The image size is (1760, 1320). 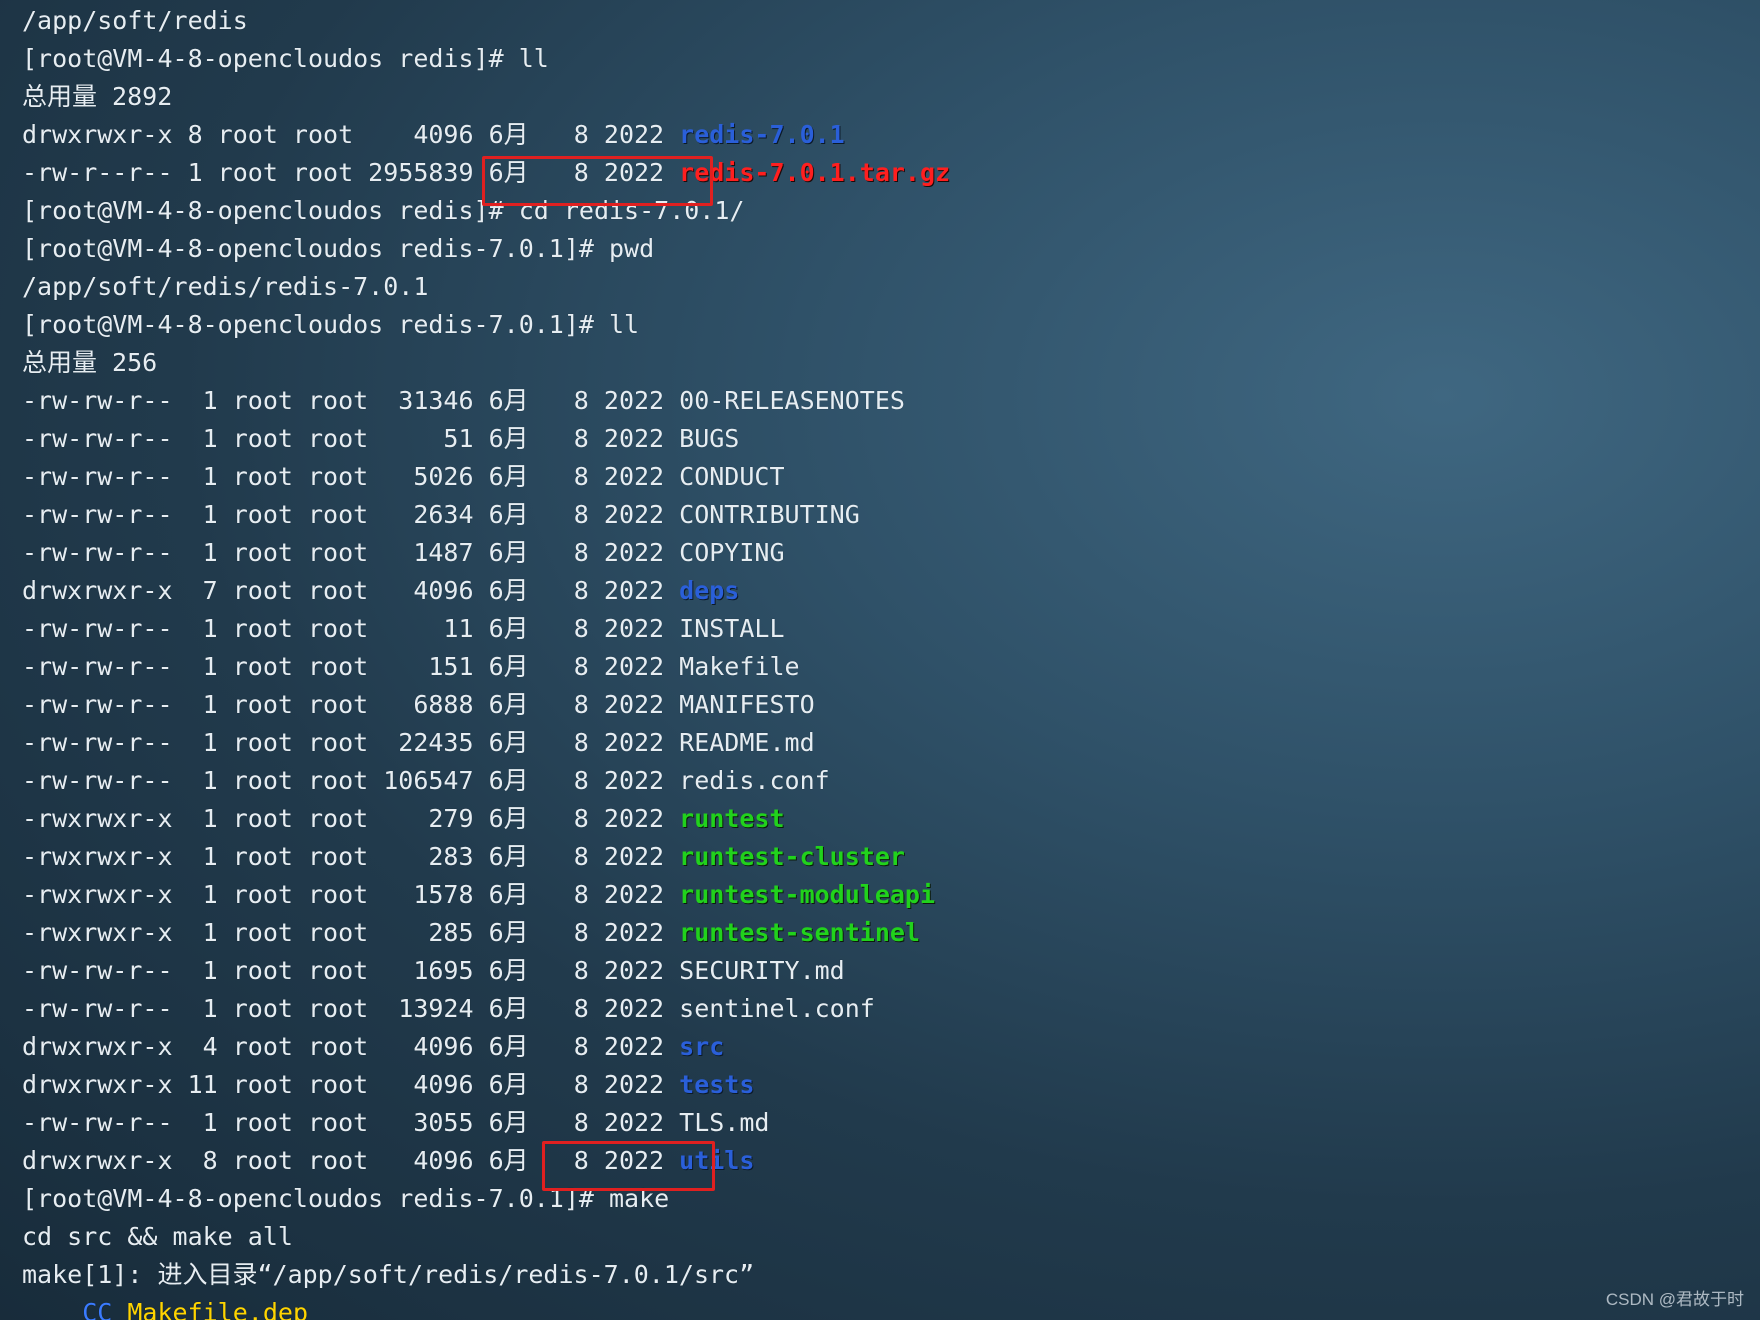 What do you see at coordinates (351, 704) in the screenshot?
I see `file-attributes: -rw-rw-r-- 1 root root 6888 6月 8 2022` at bounding box center [351, 704].